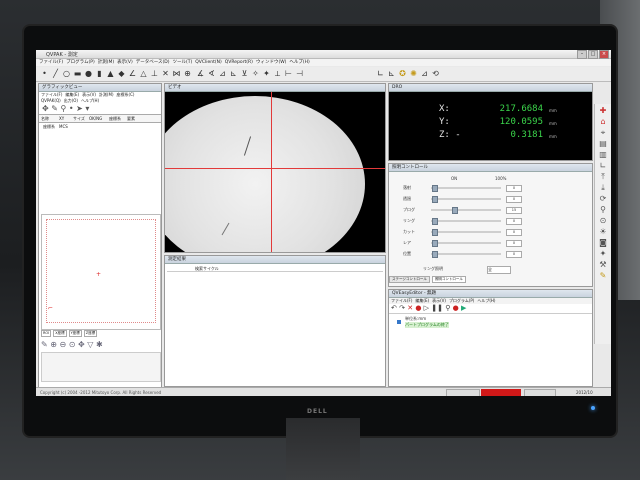 The width and height of the screenshot is (640, 480). Describe the element at coordinates (101, 272) in the screenshot. I see `graphics-canvas: + ⌐` at that location.